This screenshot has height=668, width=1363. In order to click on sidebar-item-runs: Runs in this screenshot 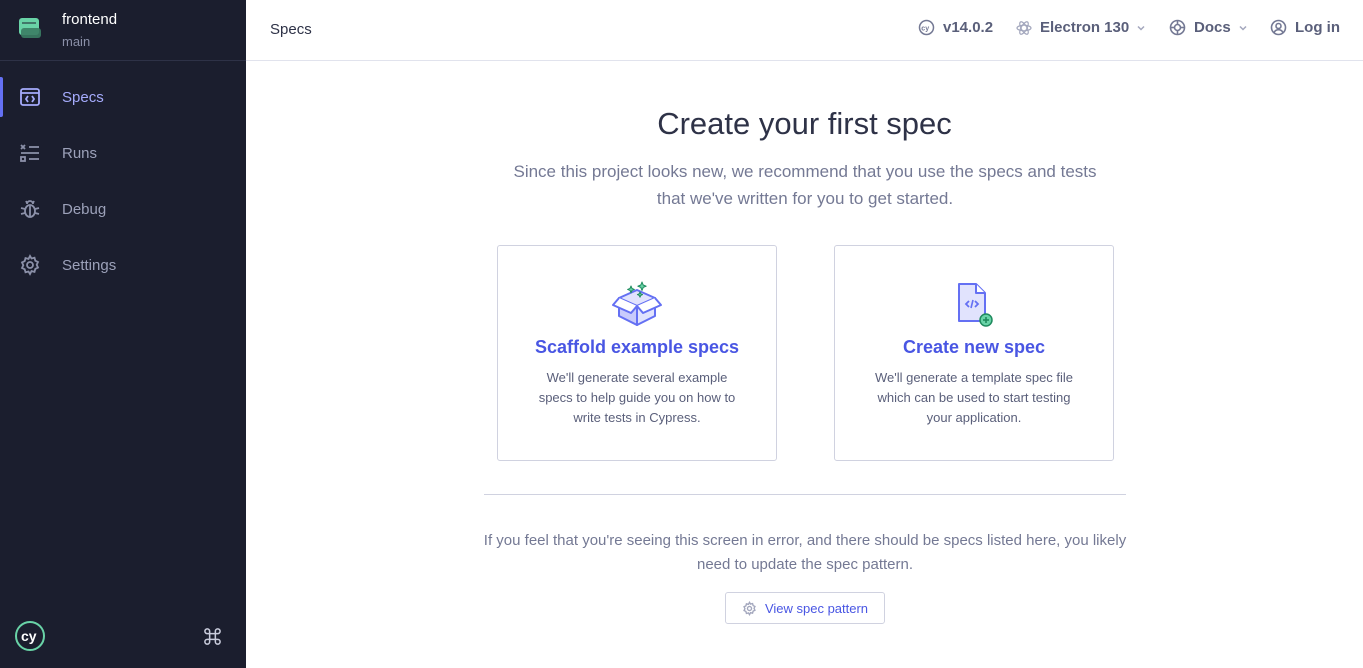, I will do `click(123, 153)`.